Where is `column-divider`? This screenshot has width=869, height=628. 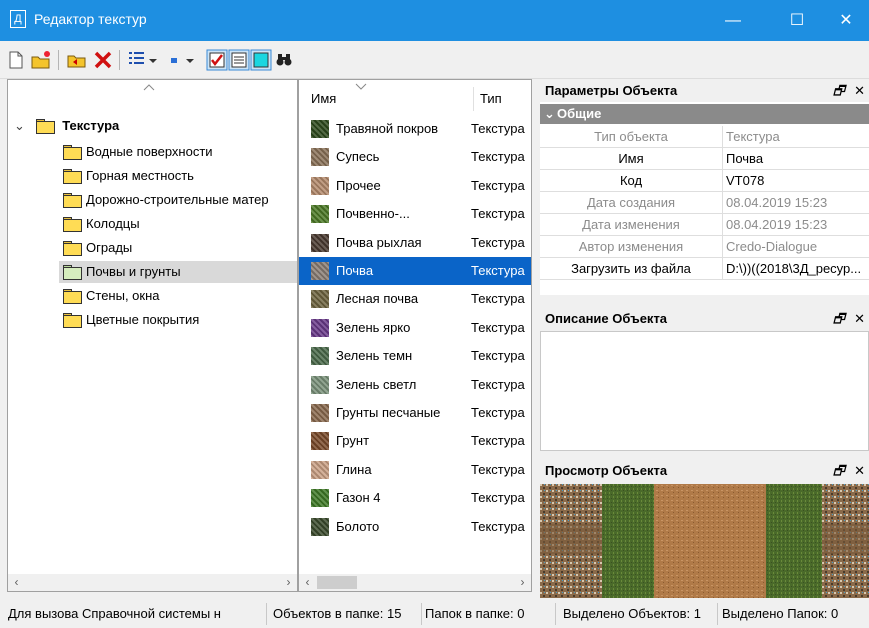 column-divider is located at coordinates (473, 99).